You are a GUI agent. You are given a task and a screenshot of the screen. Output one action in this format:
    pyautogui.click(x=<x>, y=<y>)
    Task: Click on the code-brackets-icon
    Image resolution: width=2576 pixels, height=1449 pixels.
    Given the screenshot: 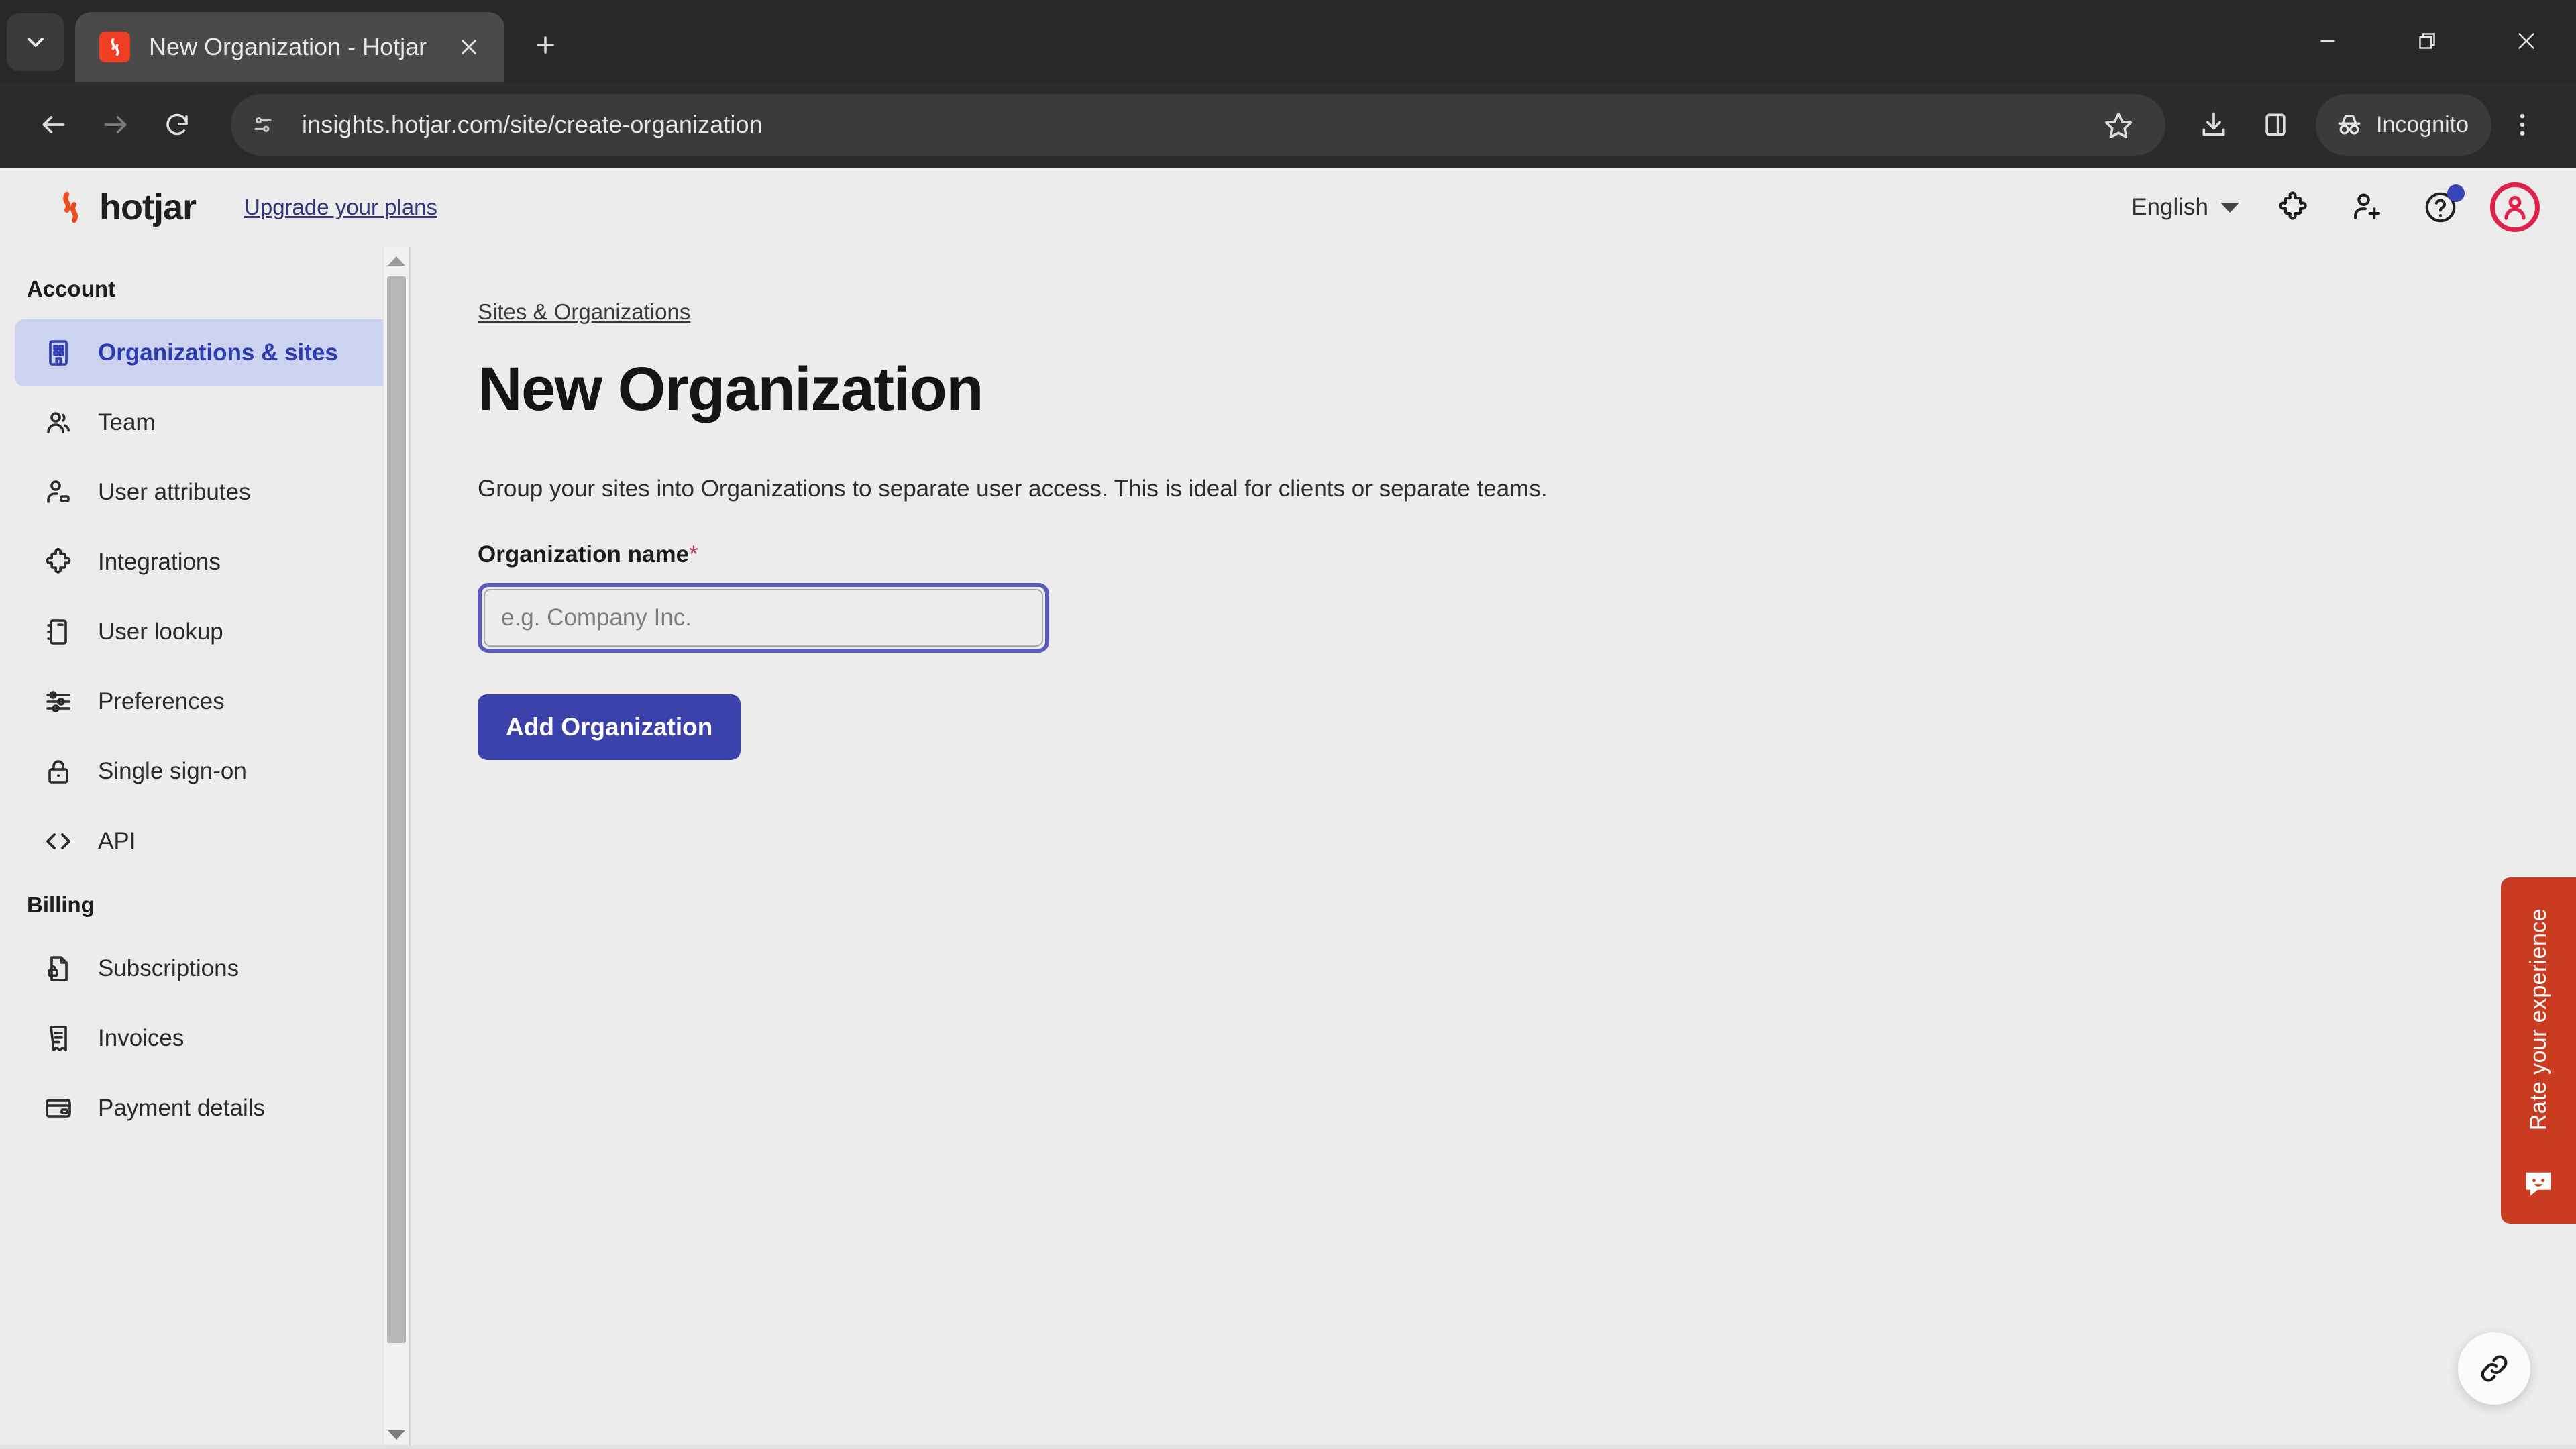 What is the action you would take?
    pyautogui.click(x=58, y=841)
    